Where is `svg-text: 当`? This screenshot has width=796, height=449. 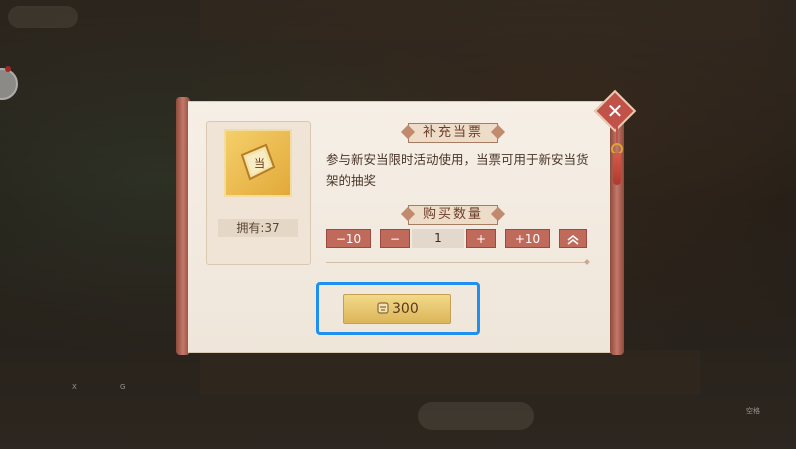 svg-text: 当 is located at coordinates (259, 163).